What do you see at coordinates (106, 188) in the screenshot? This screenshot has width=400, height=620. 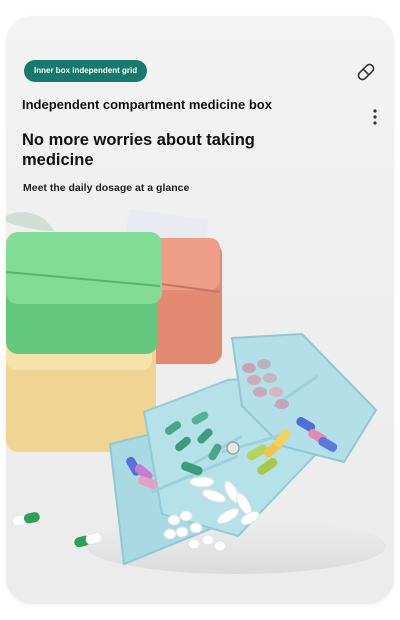 I see `subtitle: Meet the daily dosage at a glance` at bounding box center [106, 188].